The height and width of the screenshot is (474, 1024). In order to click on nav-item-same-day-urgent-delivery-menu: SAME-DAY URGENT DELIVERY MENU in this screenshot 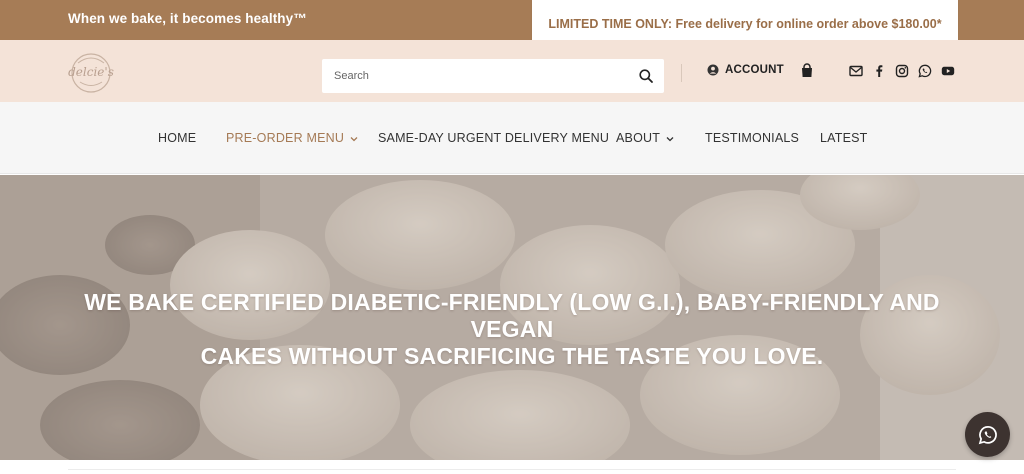, I will do `click(493, 138)`.